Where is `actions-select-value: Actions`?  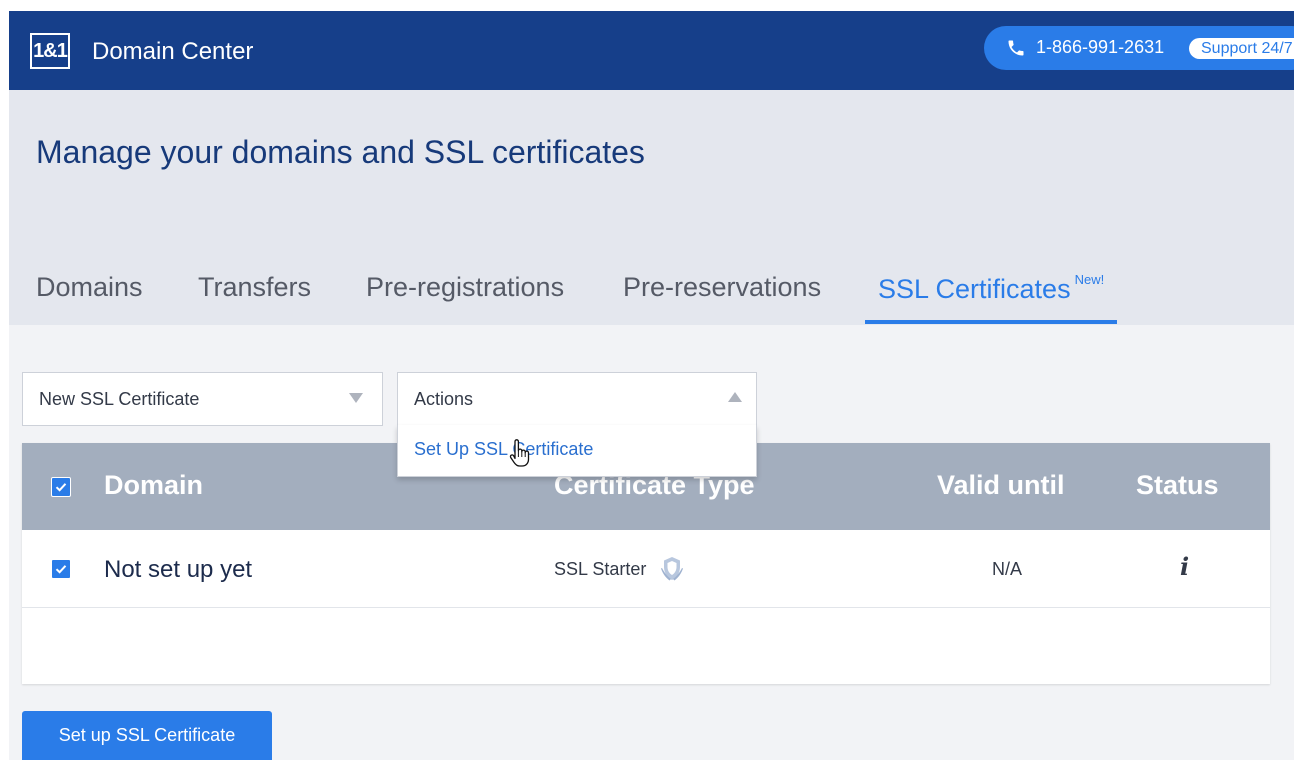 actions-select-value: Actions is located at coordinates (444, 399).